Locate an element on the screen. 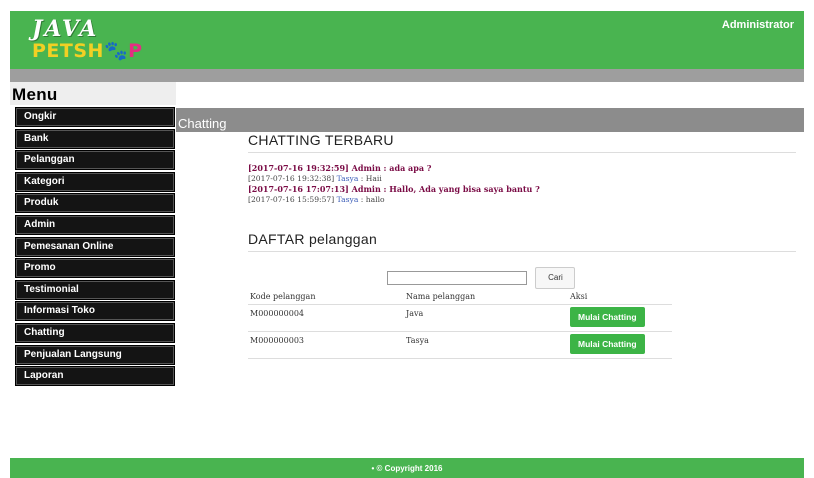  chatting-terbaru-title: CHATTING TERBARU is located at coordinates (522, 142).